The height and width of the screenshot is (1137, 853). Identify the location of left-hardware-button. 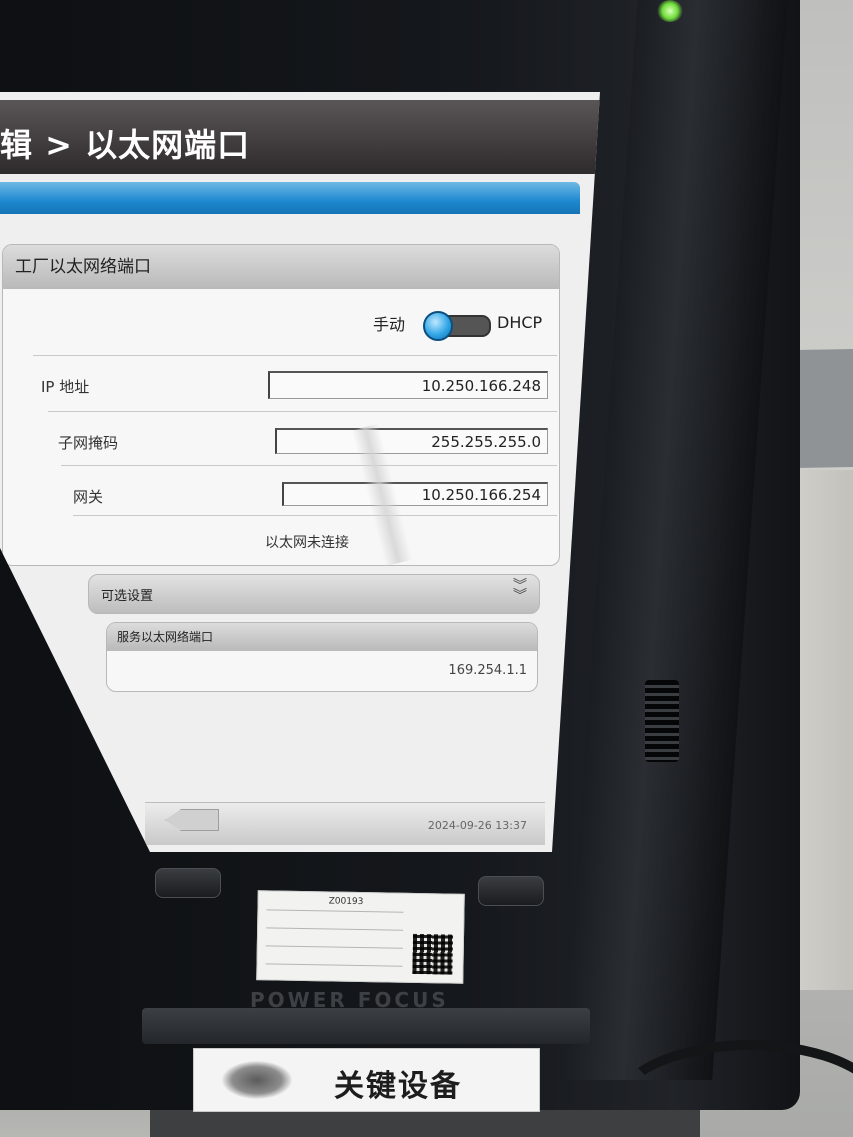
(188, 883).